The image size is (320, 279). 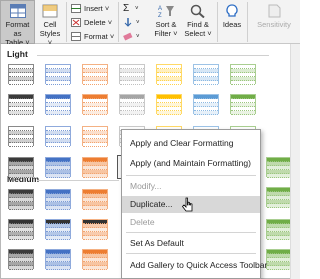 What do you see at coordinates (99, 36) in the screenshot?
I see `format-label: Format ˅` at bounding box center [99, 36].